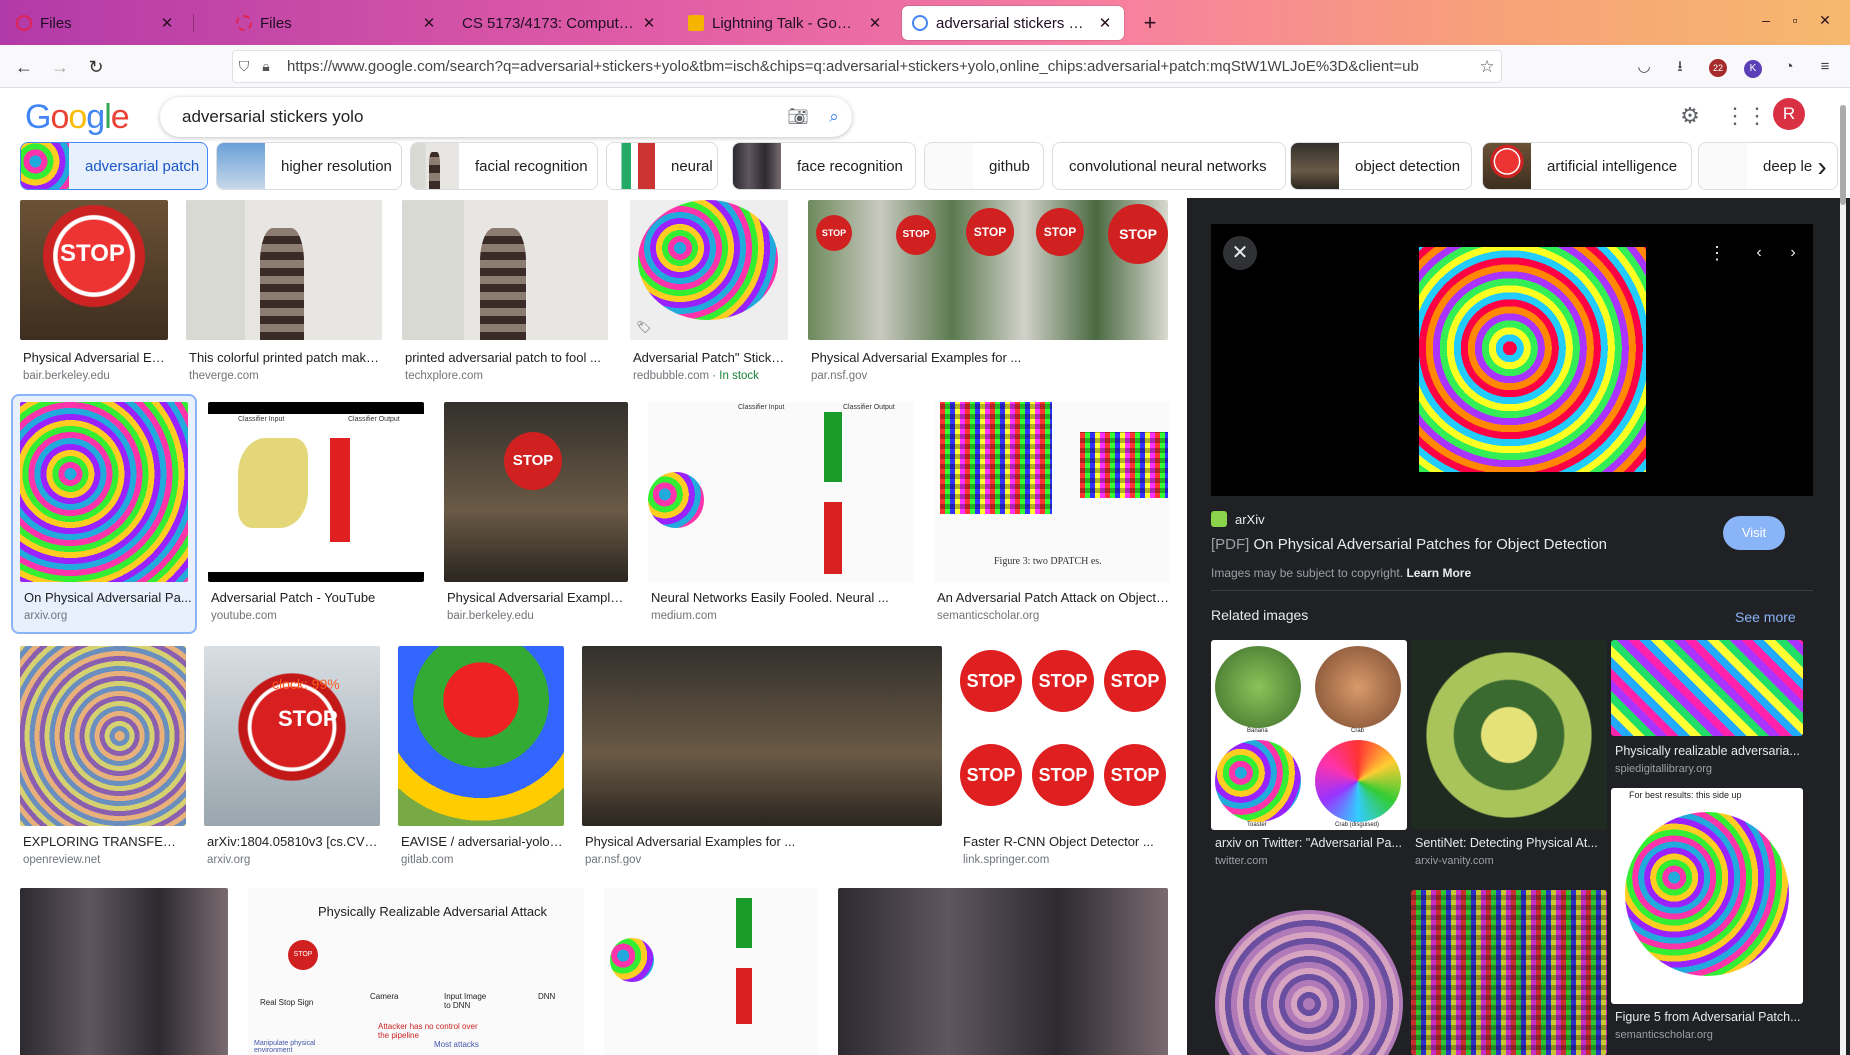 This screenshot has height=1055, width=1850. I want to click on result-card-selected: On Physical Adversarial Pa... arxiv.org, so click(104, 514).